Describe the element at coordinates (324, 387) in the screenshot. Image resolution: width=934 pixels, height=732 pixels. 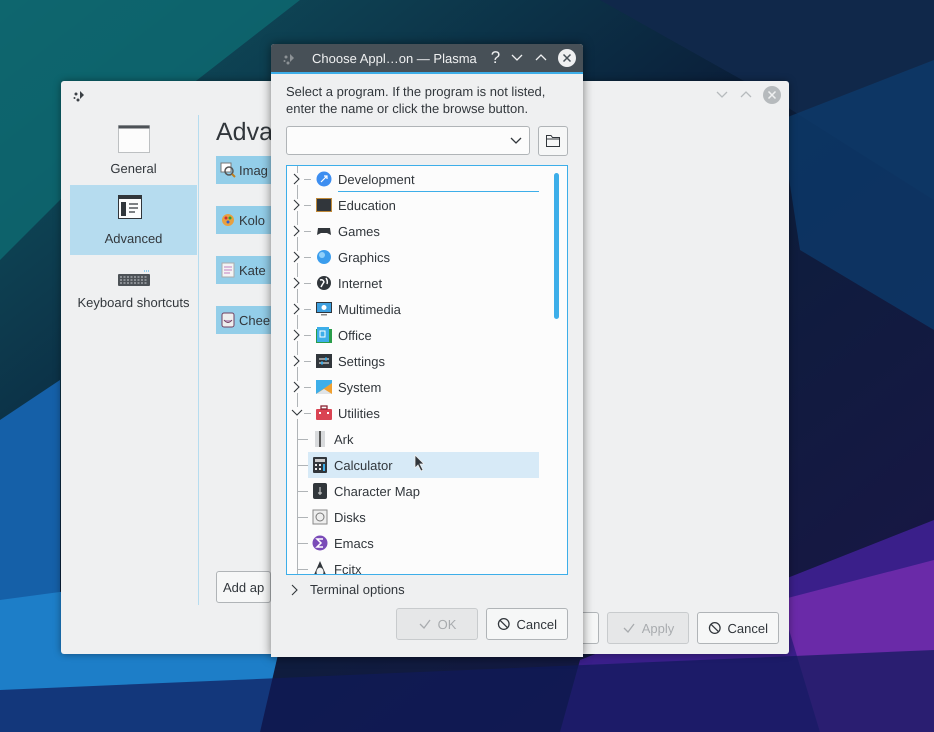
I see `landscape-icon` at that location.